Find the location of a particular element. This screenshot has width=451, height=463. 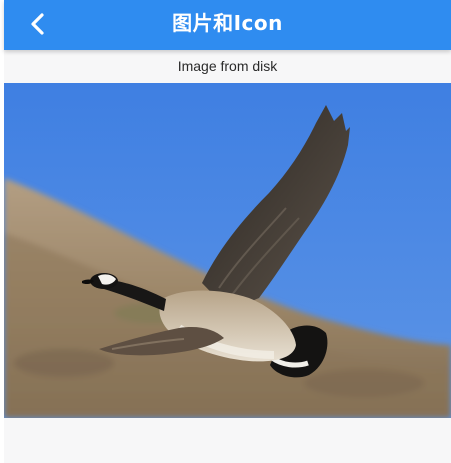

image-caption: Image from disk is located at coordinates (227, 66).